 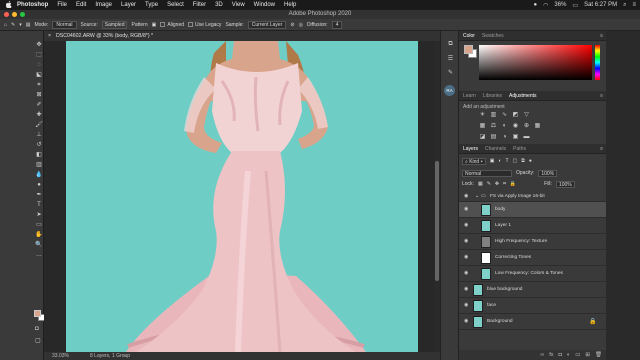 What do you see at coordinates (37, 313) in the screenshot?
I see `foreground-color-swatch` at bounding box center [37, 313].